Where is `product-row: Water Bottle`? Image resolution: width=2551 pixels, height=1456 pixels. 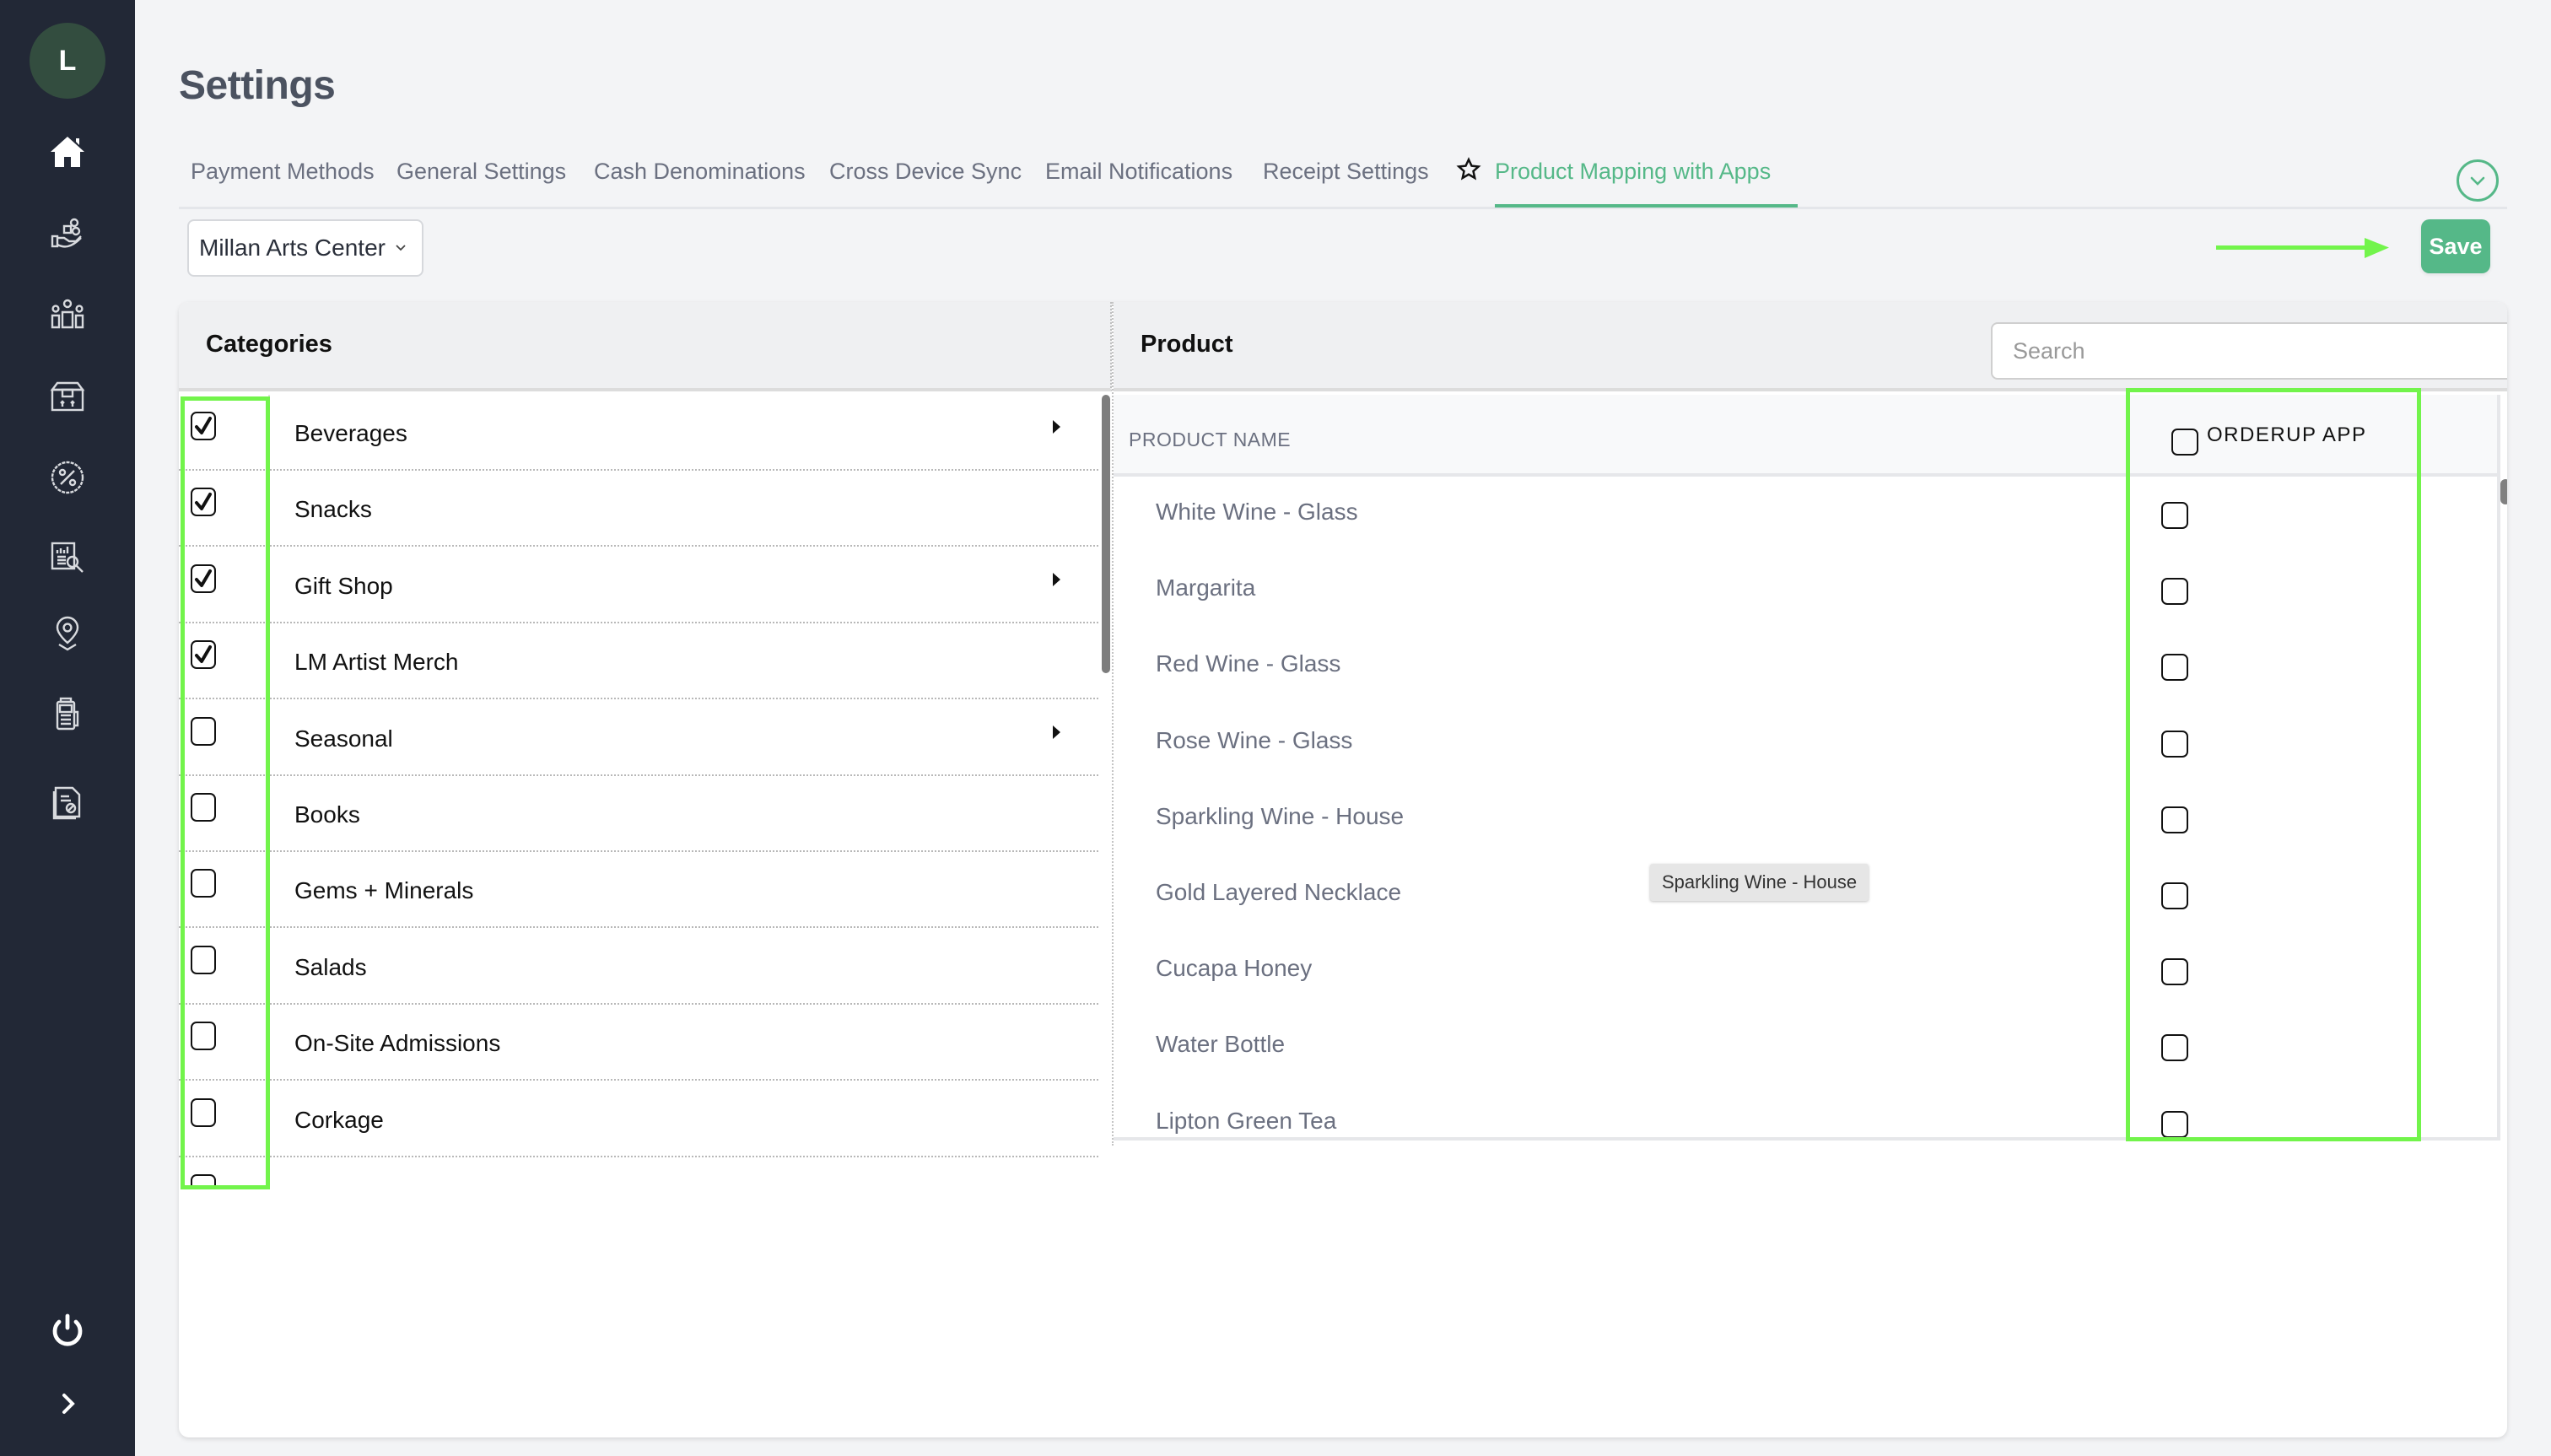
product-row: Water Bottle is located at coordinates (1805, 1047).